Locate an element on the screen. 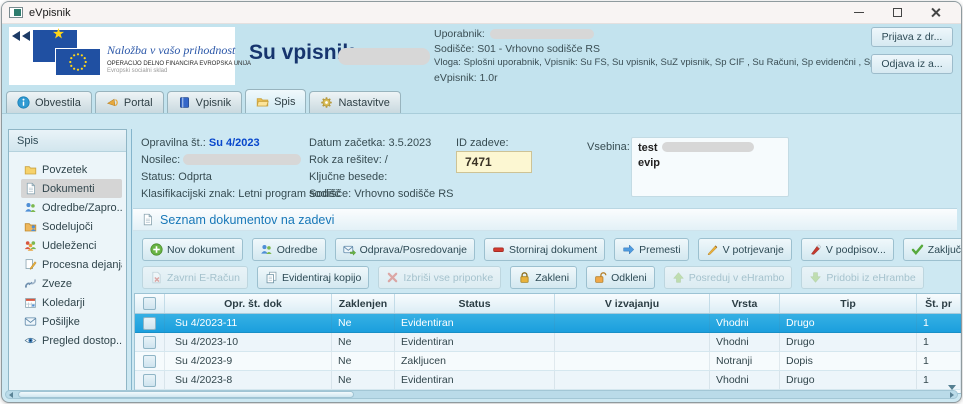 The width and height of the screenshot is (963, 404). title-bar: eVpisnik is located at coordinates (481, 13).